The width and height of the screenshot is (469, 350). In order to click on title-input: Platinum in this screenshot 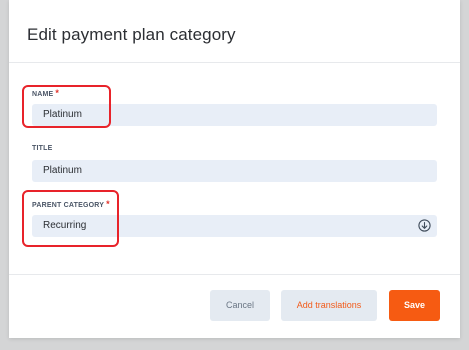, I will do `click(234, 171)`.